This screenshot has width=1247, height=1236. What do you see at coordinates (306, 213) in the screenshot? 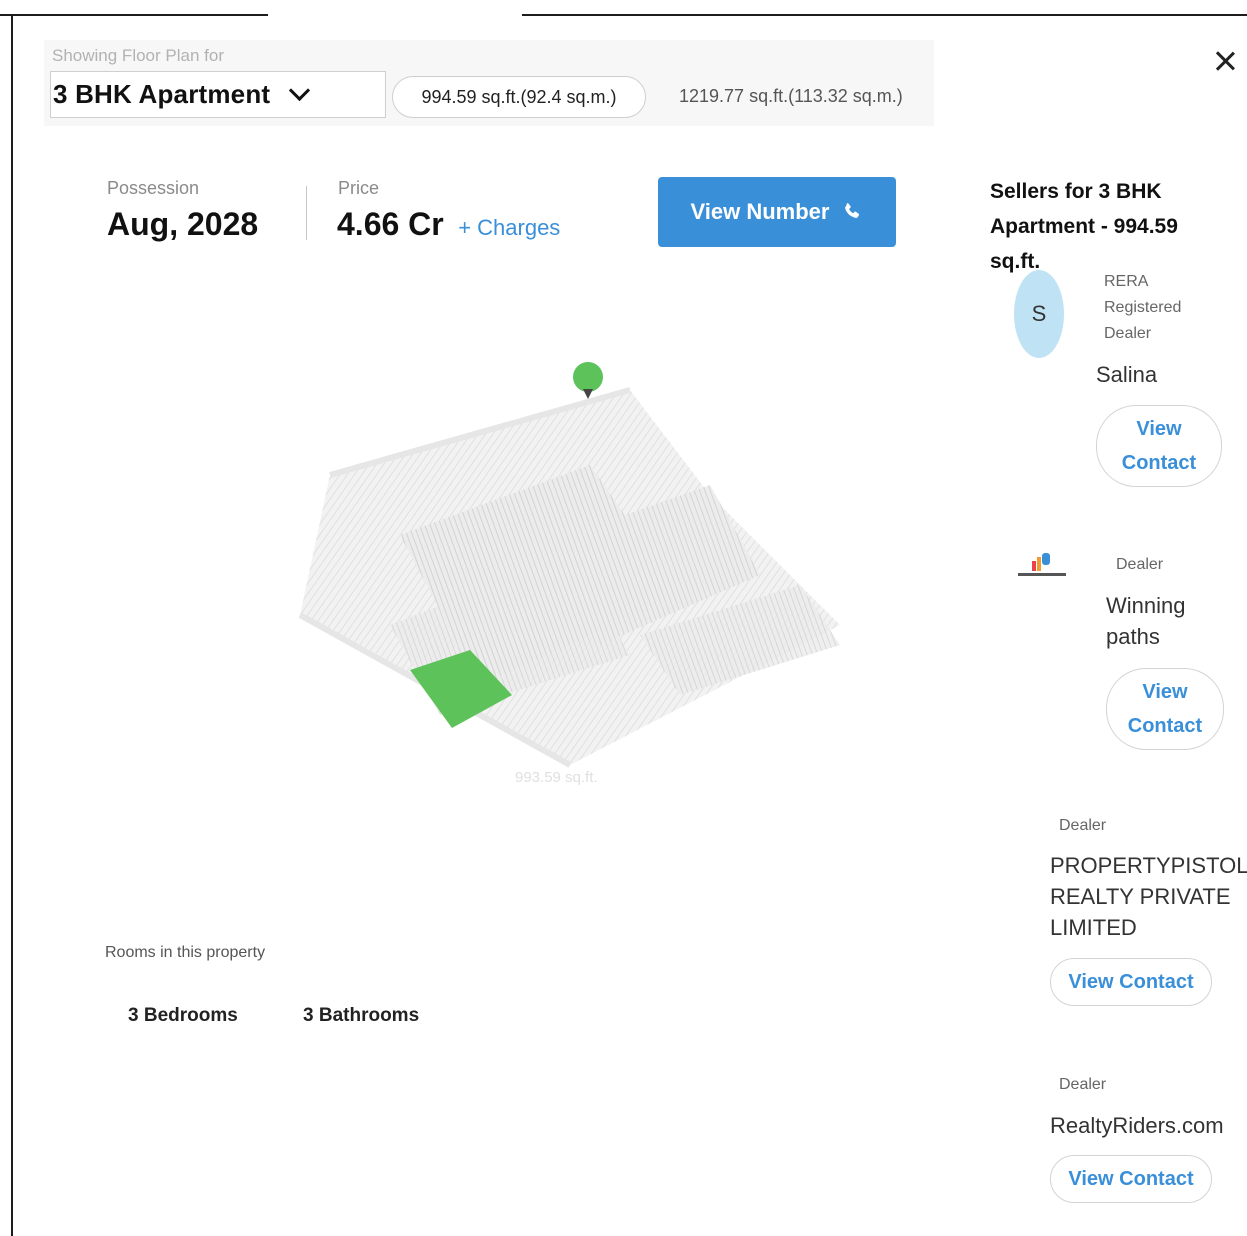
I see `summary-divider` at bounding box center [306, 213].